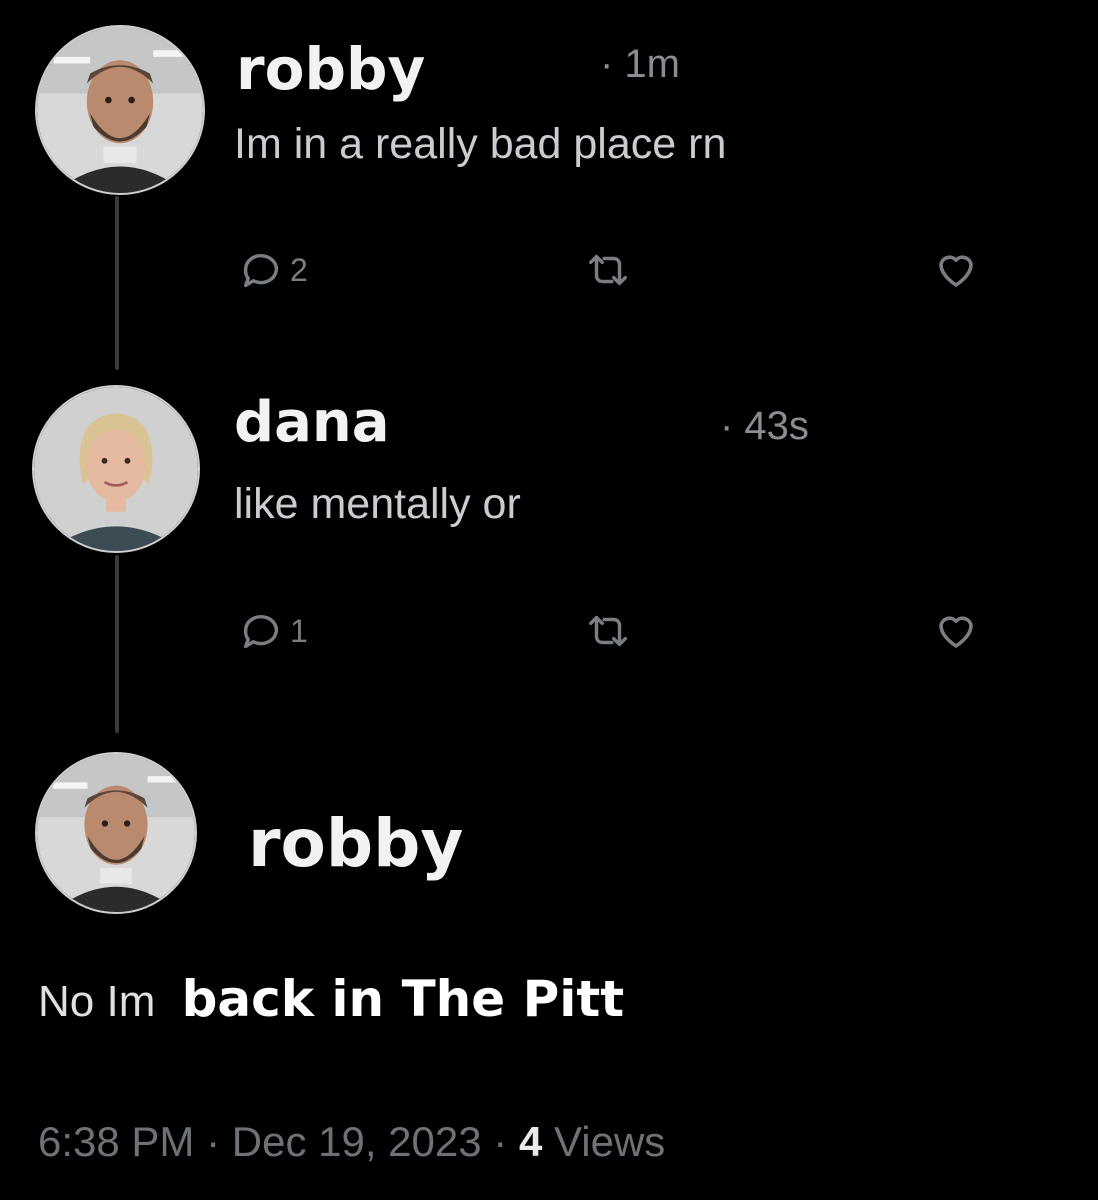  I want to click on post-time: · 1m, so click(640, 64).